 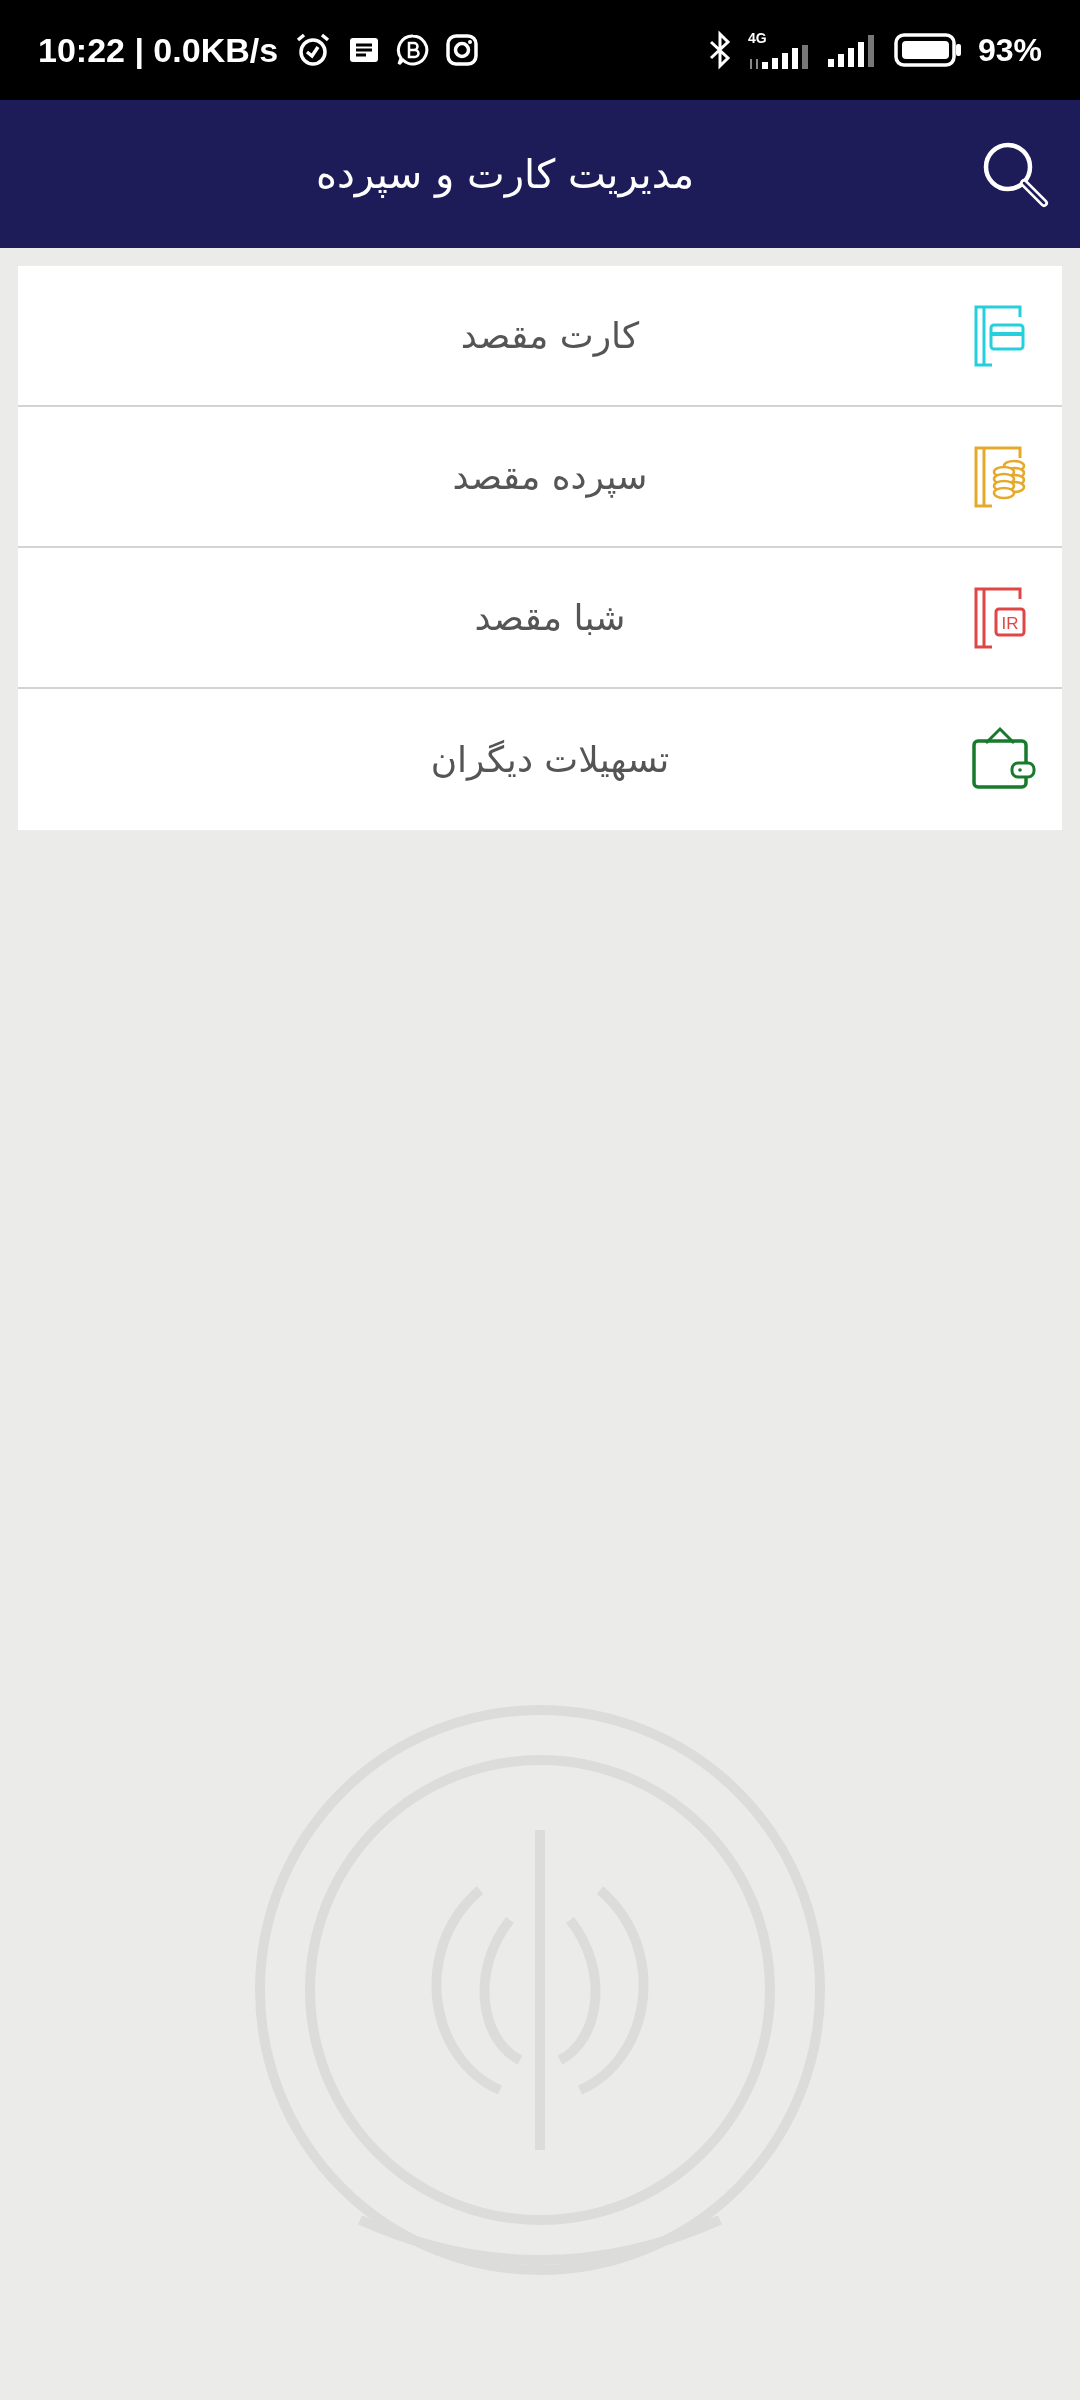 What do you see at coordinates (778, 57) in the screenshot?
I see `signal-icon` at bounding box center [778, 57].